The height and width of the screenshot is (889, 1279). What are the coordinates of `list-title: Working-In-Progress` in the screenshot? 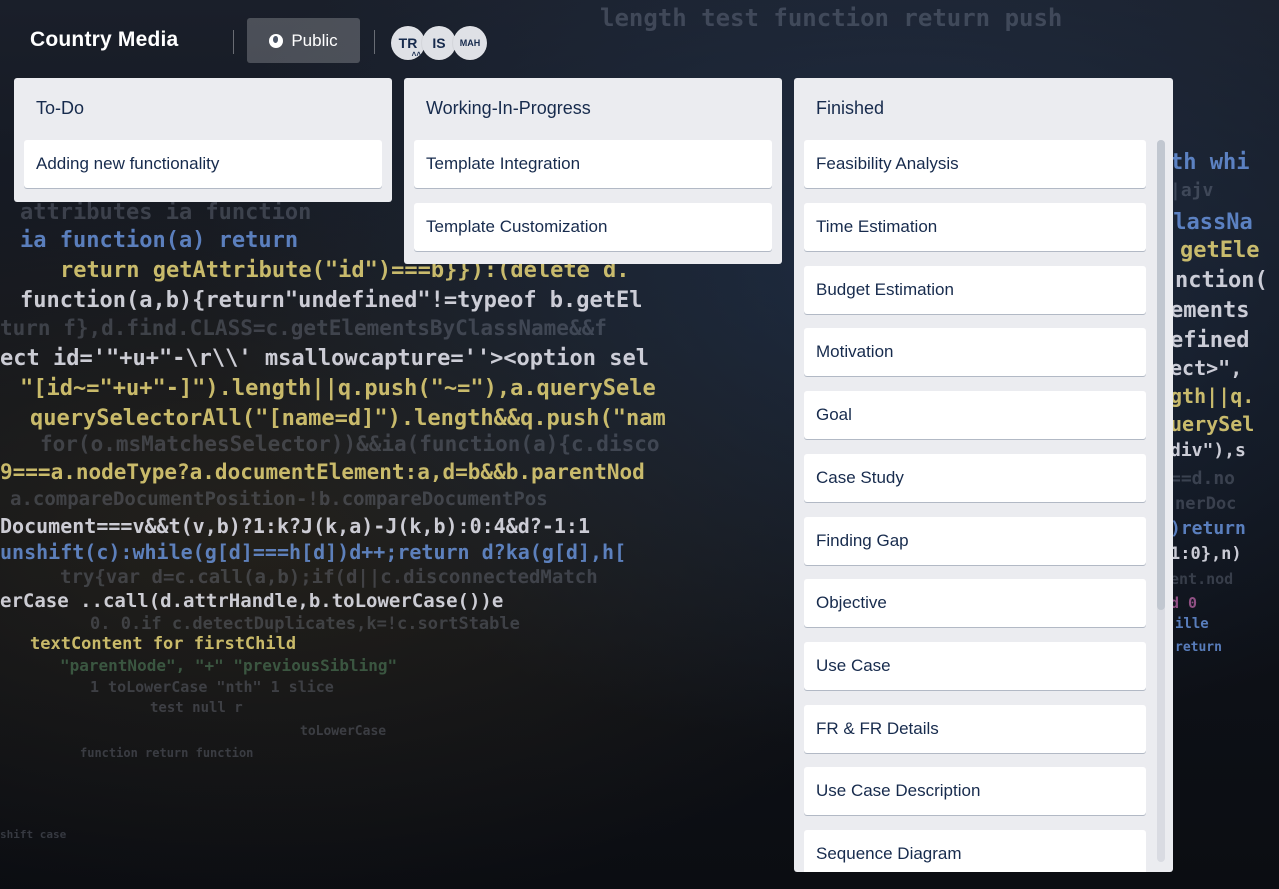 It's located at (508, 108).